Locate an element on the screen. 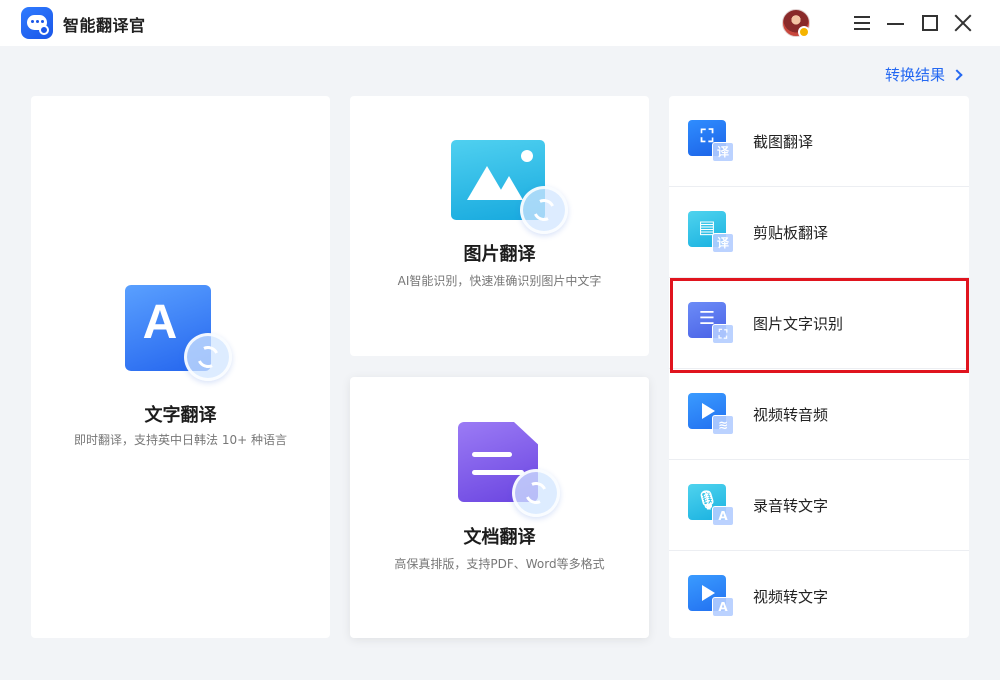 The height and width of the screenshot is (680, 1000). app-logo-icon is located at coordinates (37, 23).